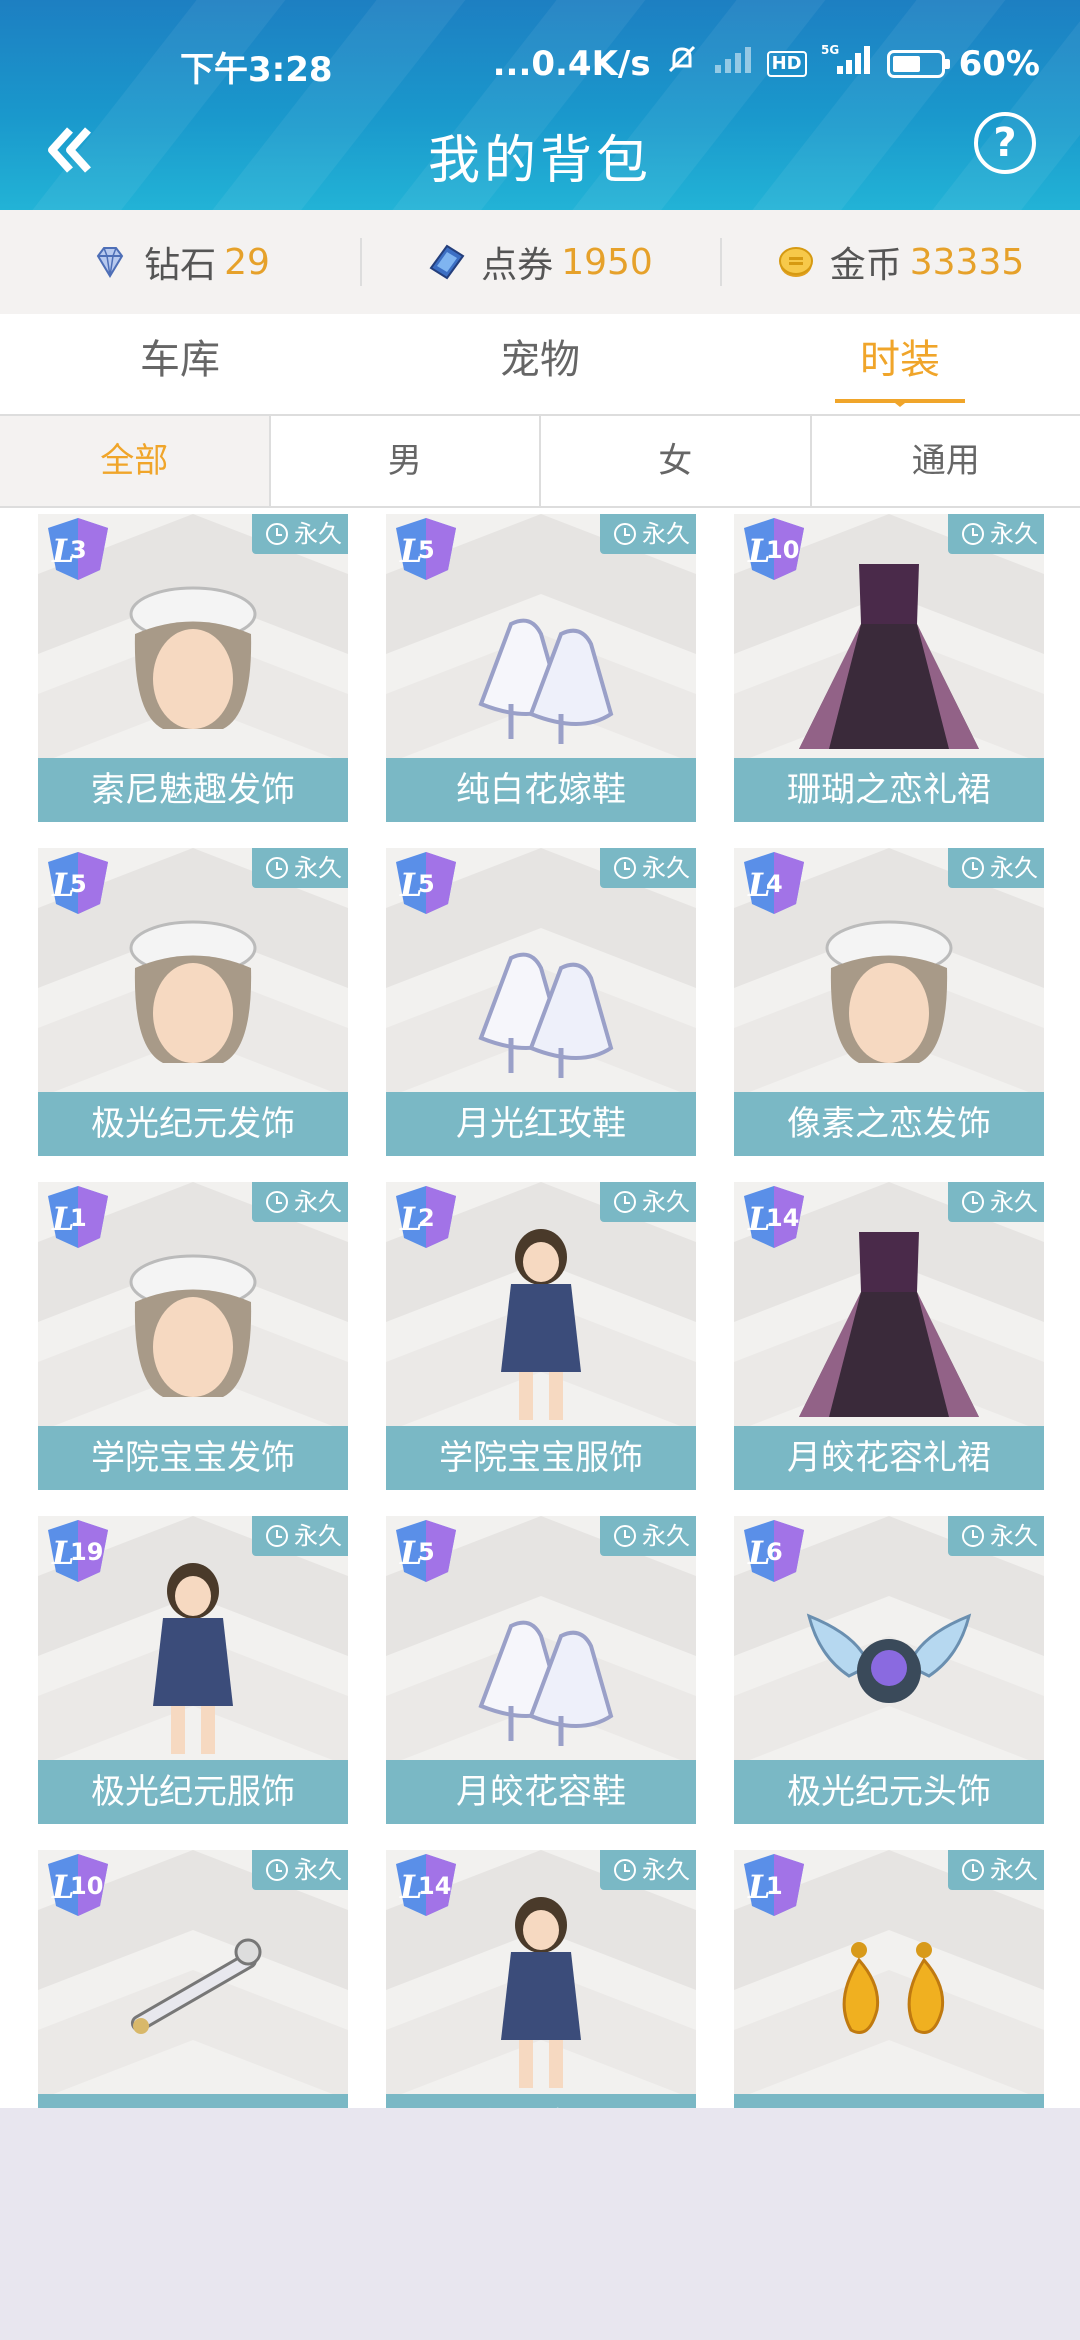 This screenshot has width=1080, height=2340. I want to click on level-number: 4, so click(774, 884).